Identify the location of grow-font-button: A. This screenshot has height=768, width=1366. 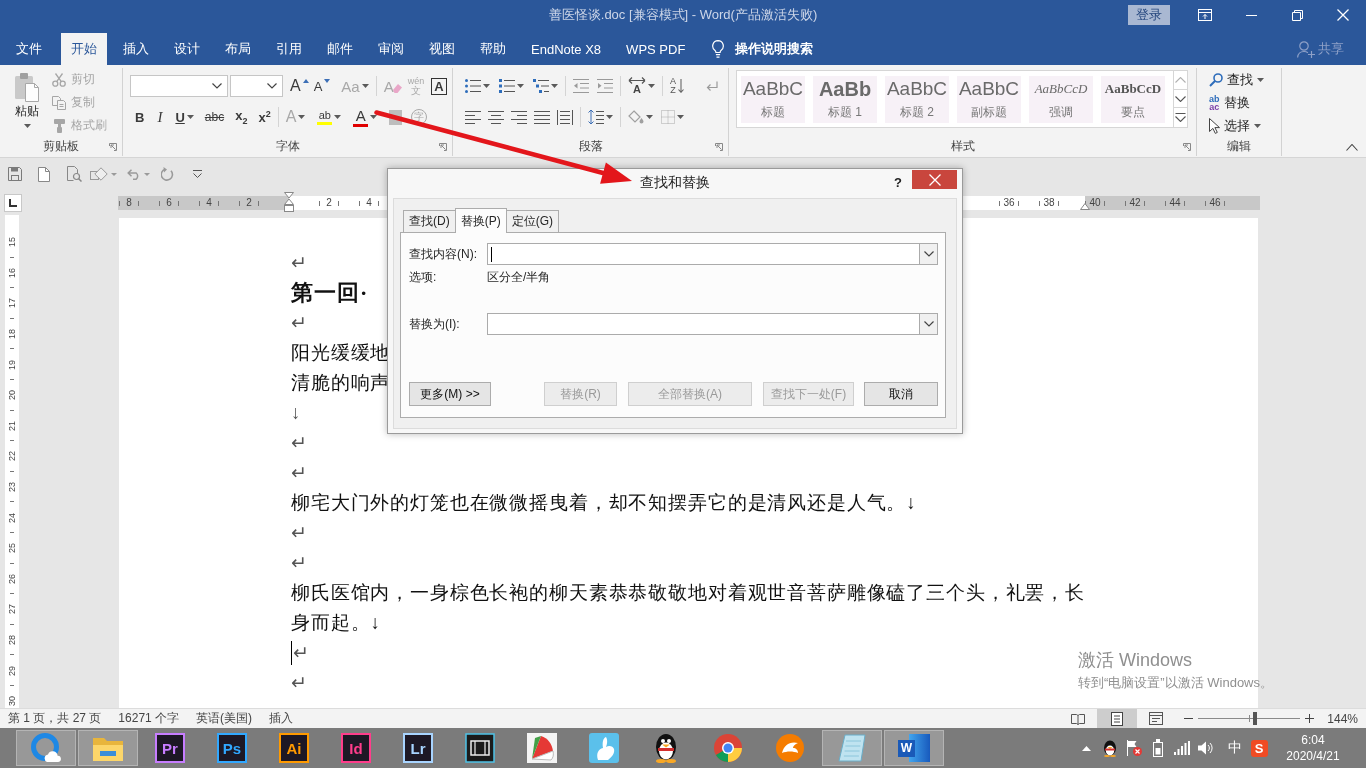
(299, 86).